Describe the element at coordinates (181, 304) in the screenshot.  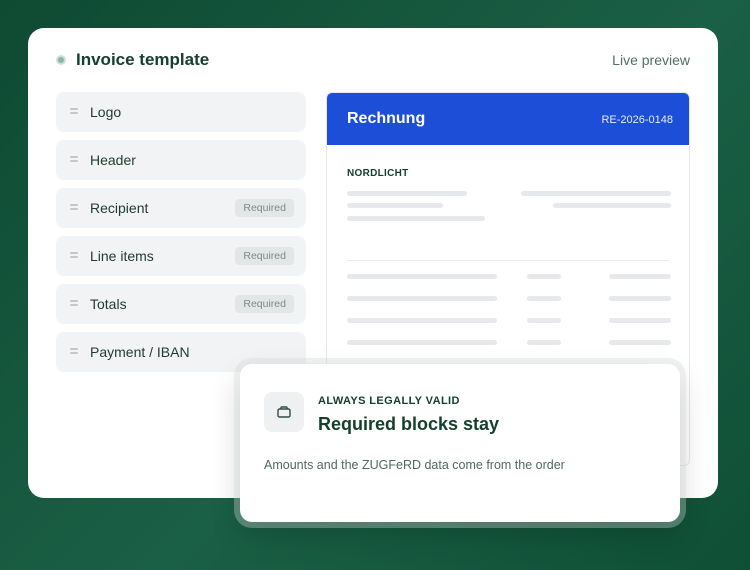
I see `block-item-totals: Totals Required` at that location.